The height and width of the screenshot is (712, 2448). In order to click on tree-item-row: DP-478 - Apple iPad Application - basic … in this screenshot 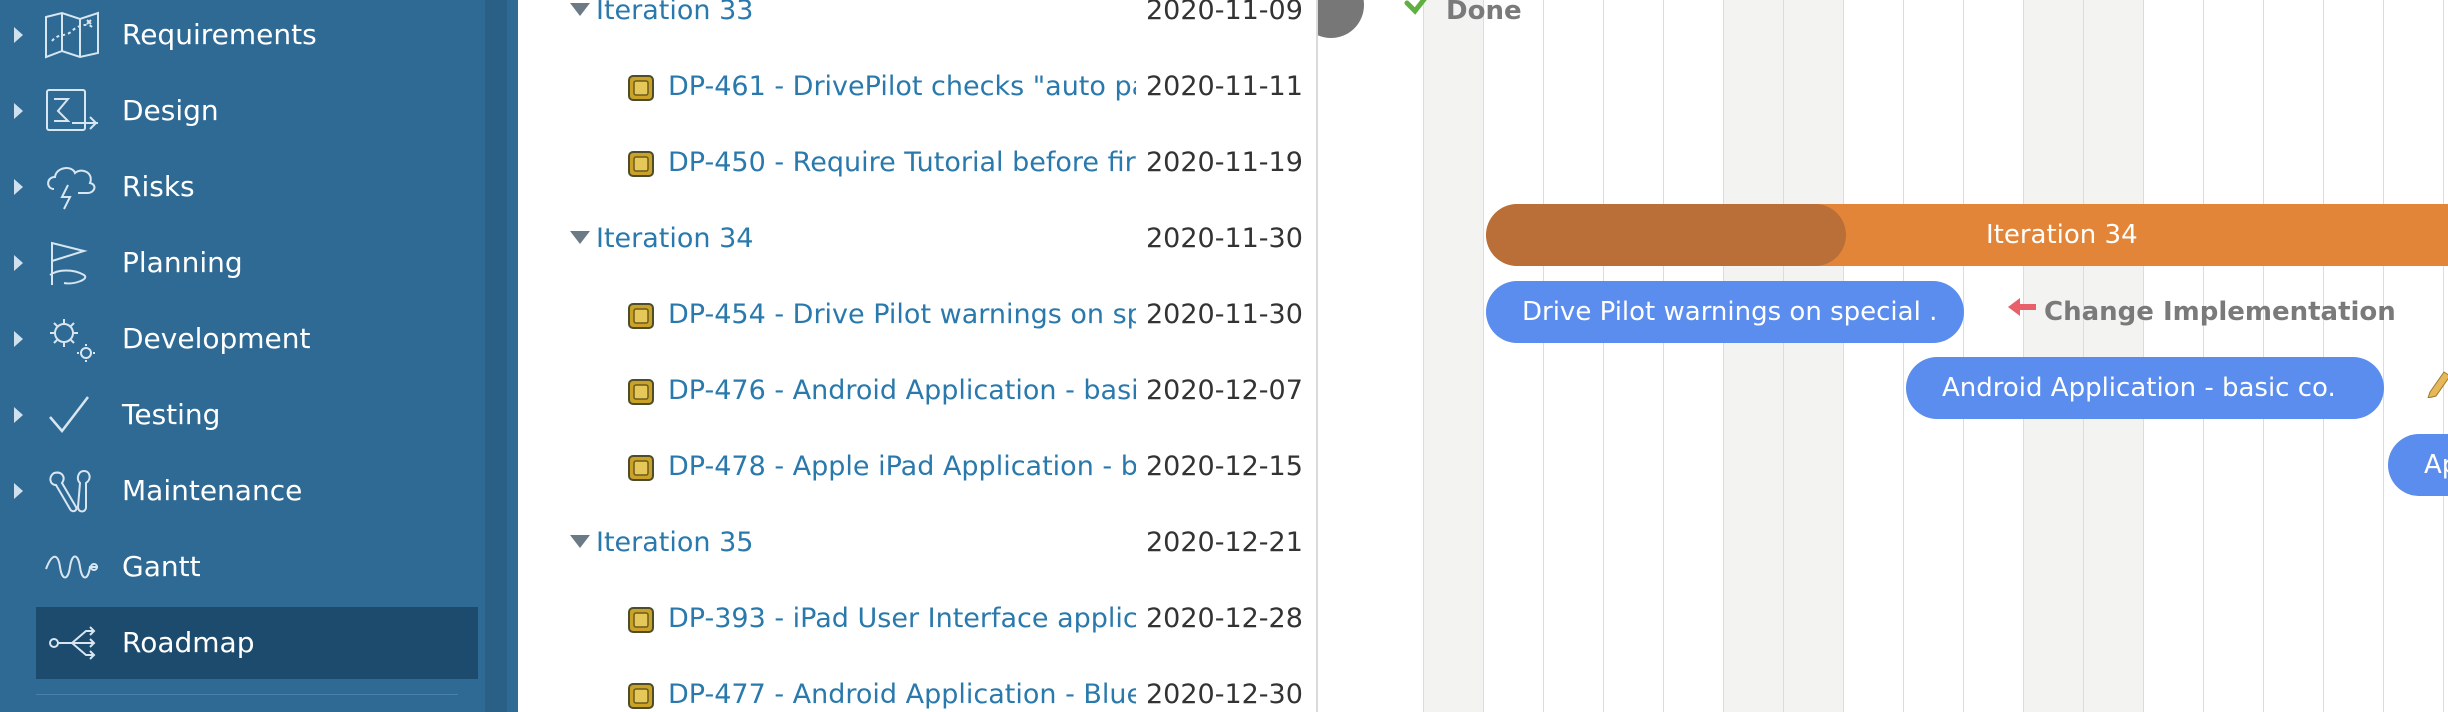, I will do `click(917, 467)`.